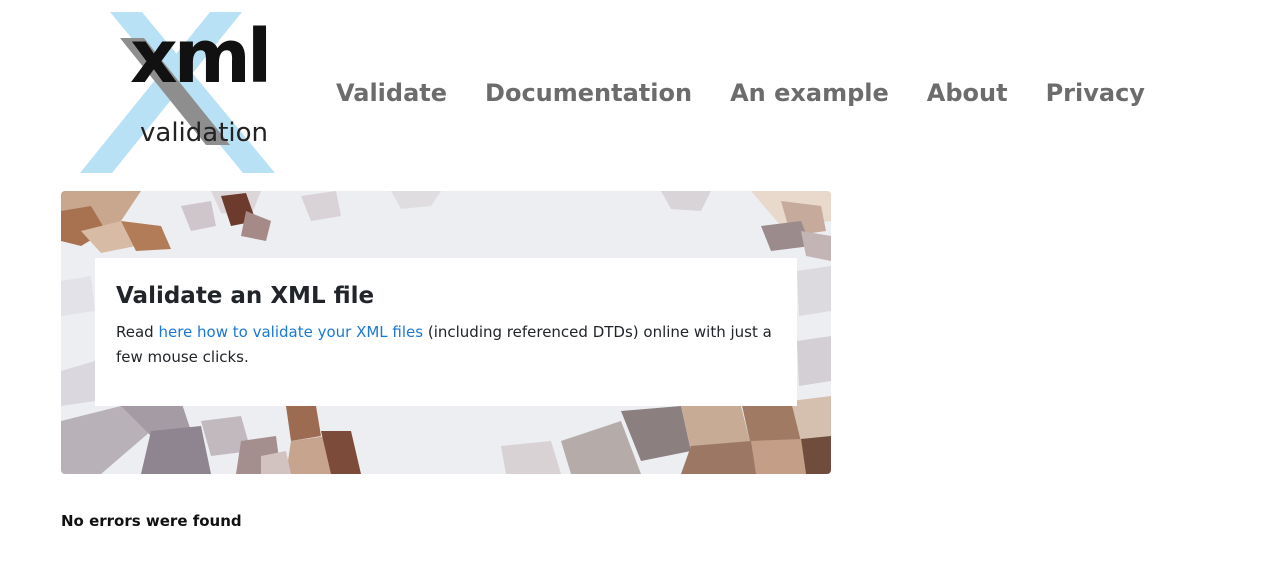 This screenshot has width=1280, height=577. Describe the element at coordinates (151, 521) in the screenshot. I see `validation-result-message: No errors were found` at that location.